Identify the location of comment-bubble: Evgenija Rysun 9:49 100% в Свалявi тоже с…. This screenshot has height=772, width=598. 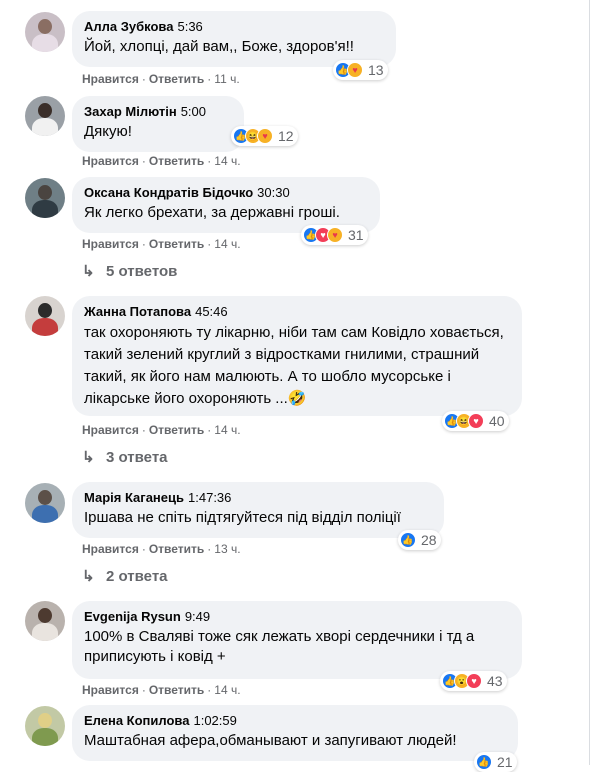
(297, 640).